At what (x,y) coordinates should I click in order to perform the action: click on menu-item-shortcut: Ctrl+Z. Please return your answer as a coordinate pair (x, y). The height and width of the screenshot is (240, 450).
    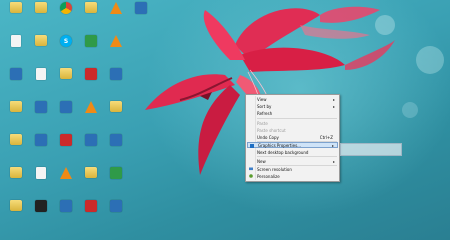
    Looking at the image, I should click on (326, 137).